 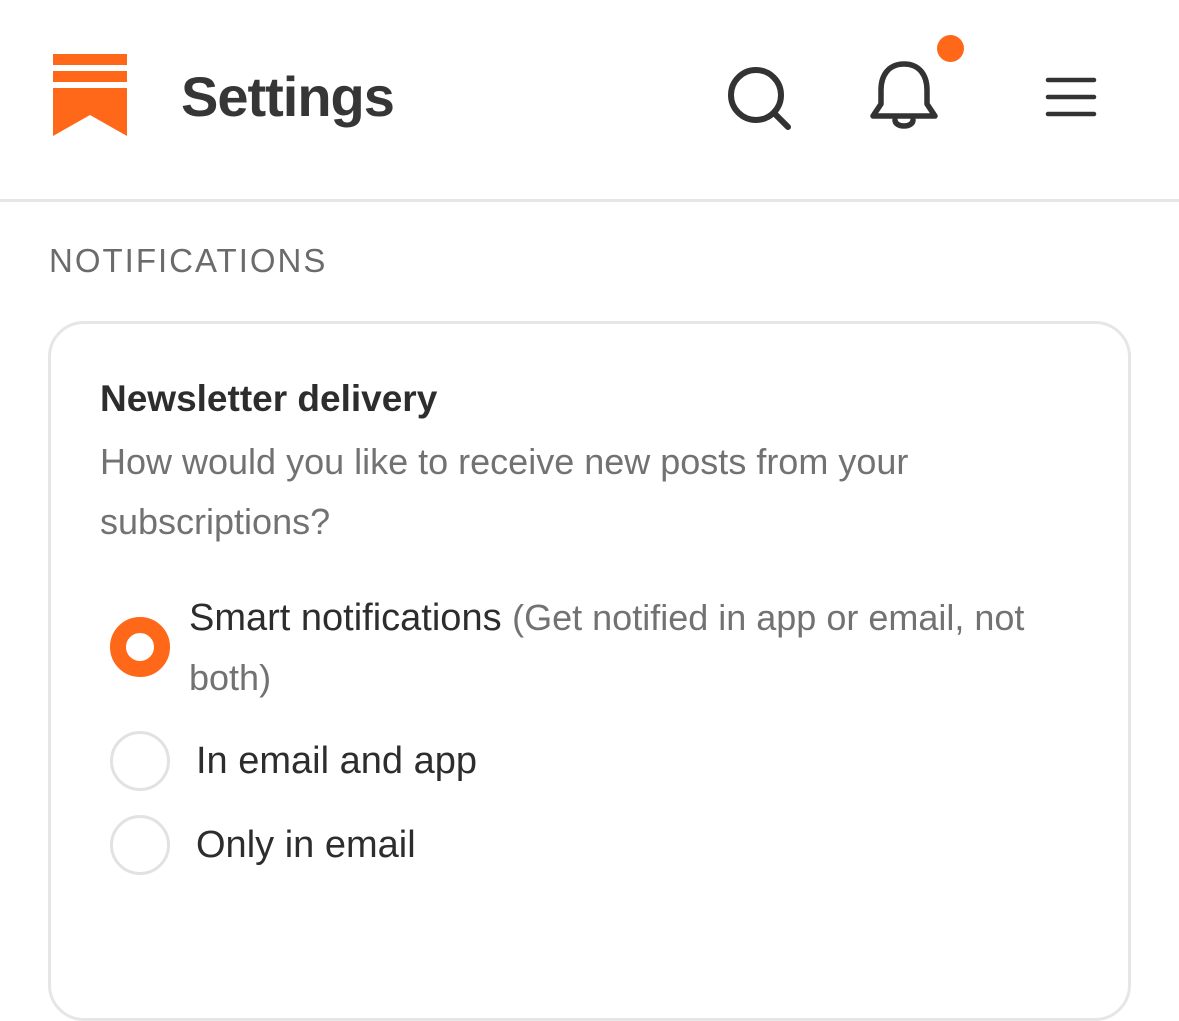 What do you see at coordinates (269, 398) in the screenshot?
I see `newsletter-delivery-title: Newsletter delivery` at bounding box center [269, 398].